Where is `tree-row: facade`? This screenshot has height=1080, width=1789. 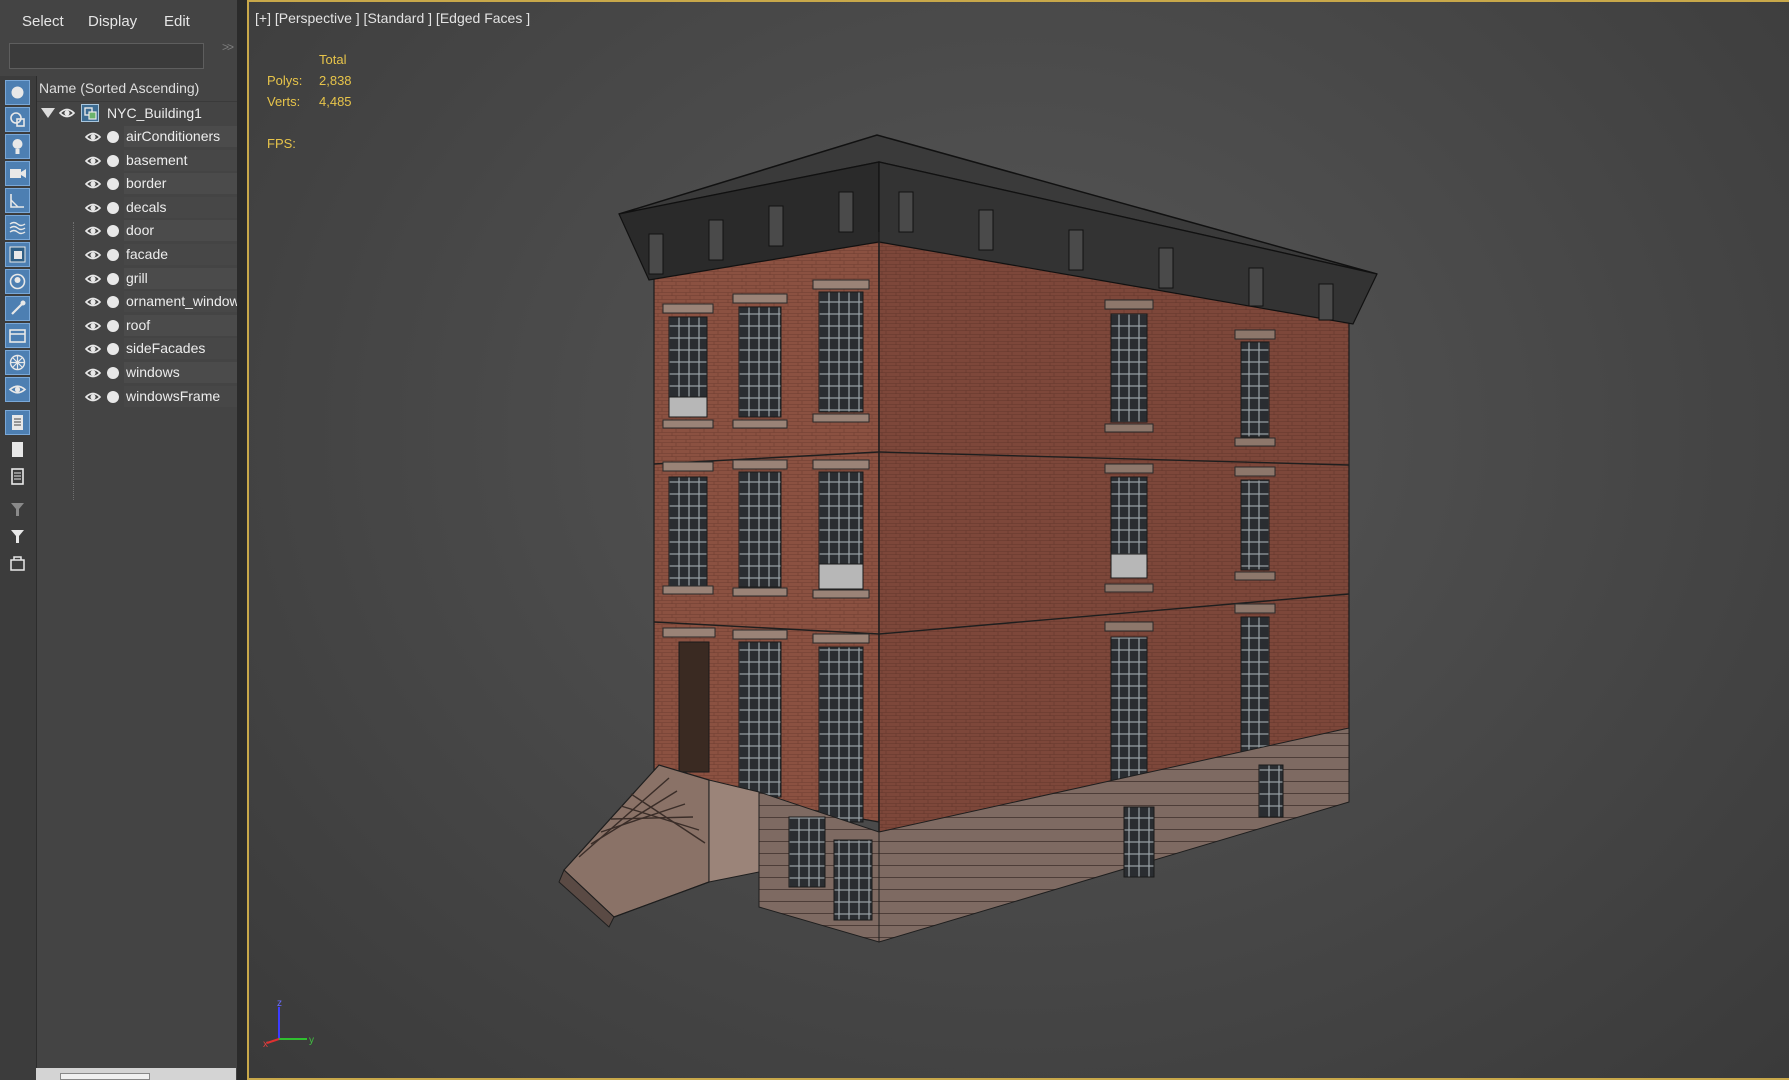
tree-row: facade is located at coordinates (137, 254).